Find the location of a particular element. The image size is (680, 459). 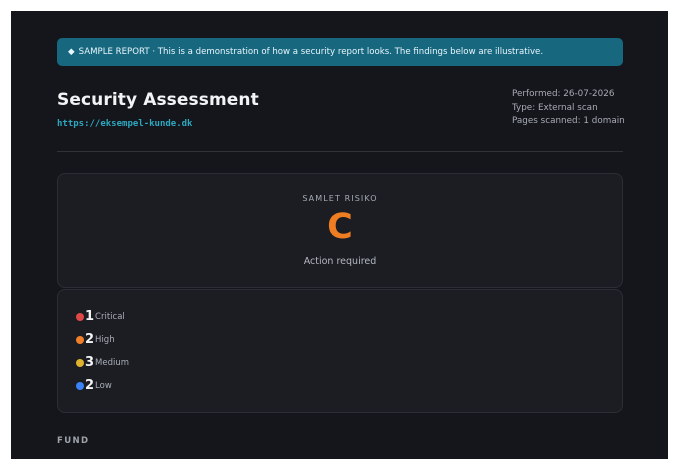

scan-type: Type: External scan is located at coordinates (555, 107).